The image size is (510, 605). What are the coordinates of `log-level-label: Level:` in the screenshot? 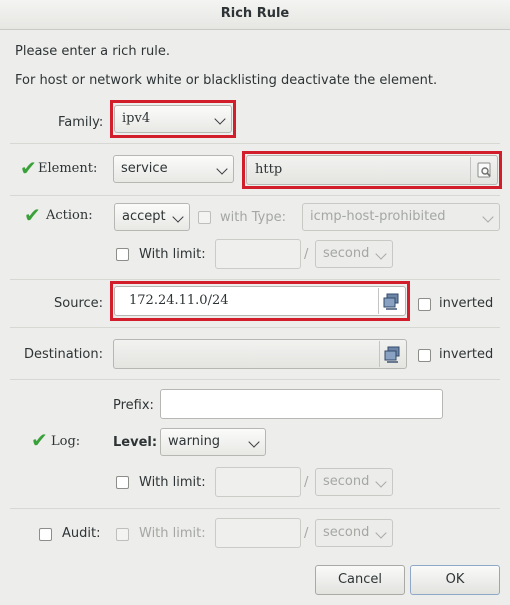 It's located at (135, 442).